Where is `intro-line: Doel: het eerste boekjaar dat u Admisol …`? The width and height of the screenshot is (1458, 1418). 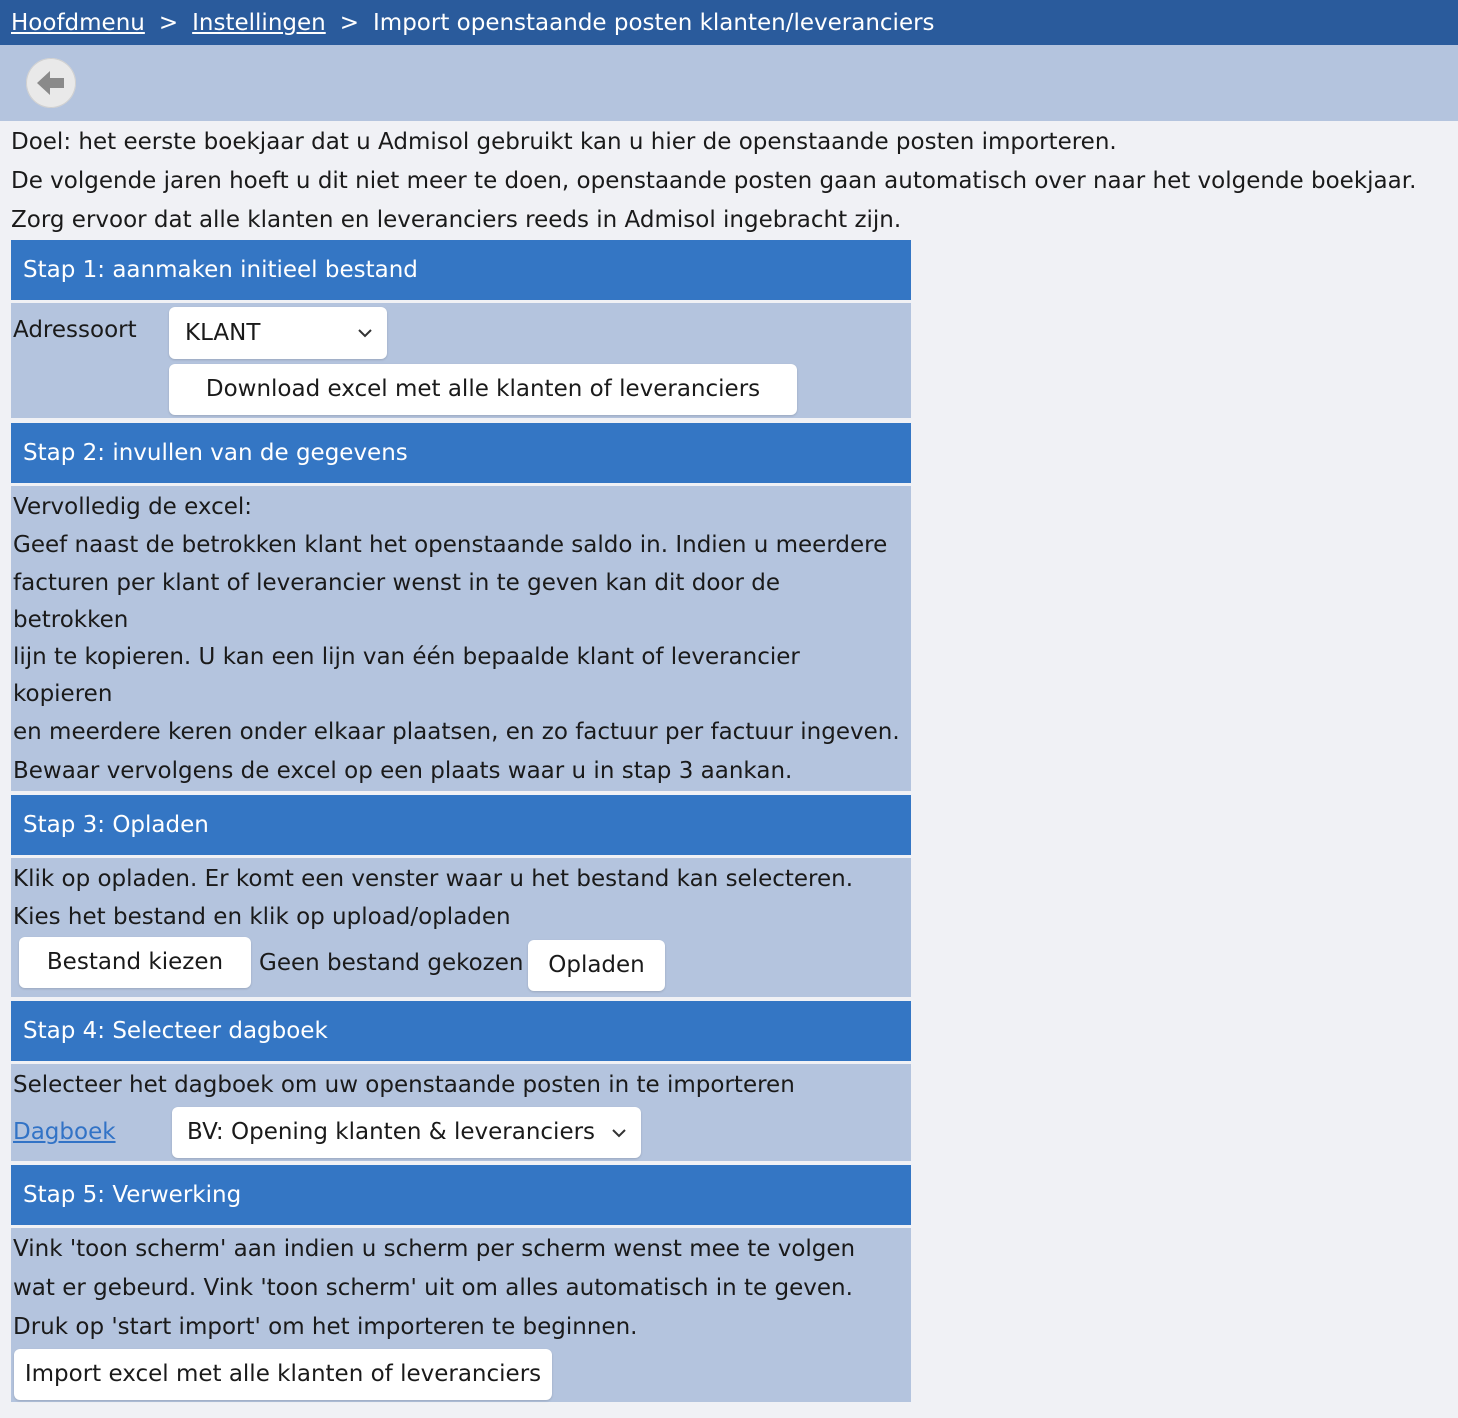
intro-line: Doel: het eerste boekjaar dat u Admisol … is located at coordinates (564, 142).